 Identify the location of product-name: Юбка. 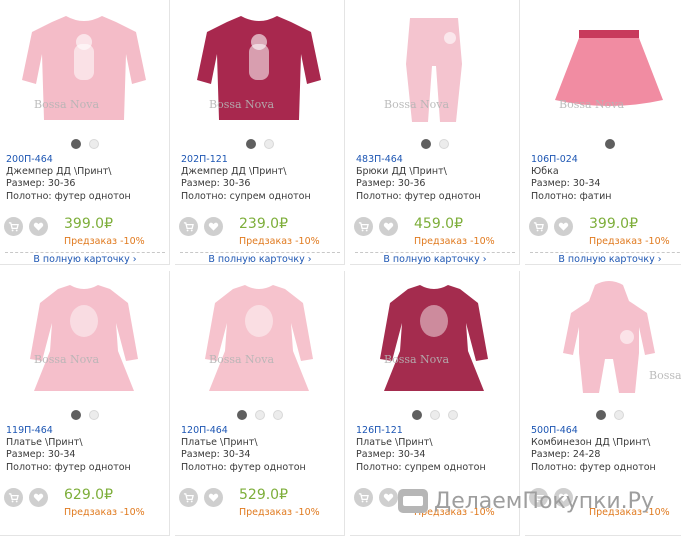
(545, 172).